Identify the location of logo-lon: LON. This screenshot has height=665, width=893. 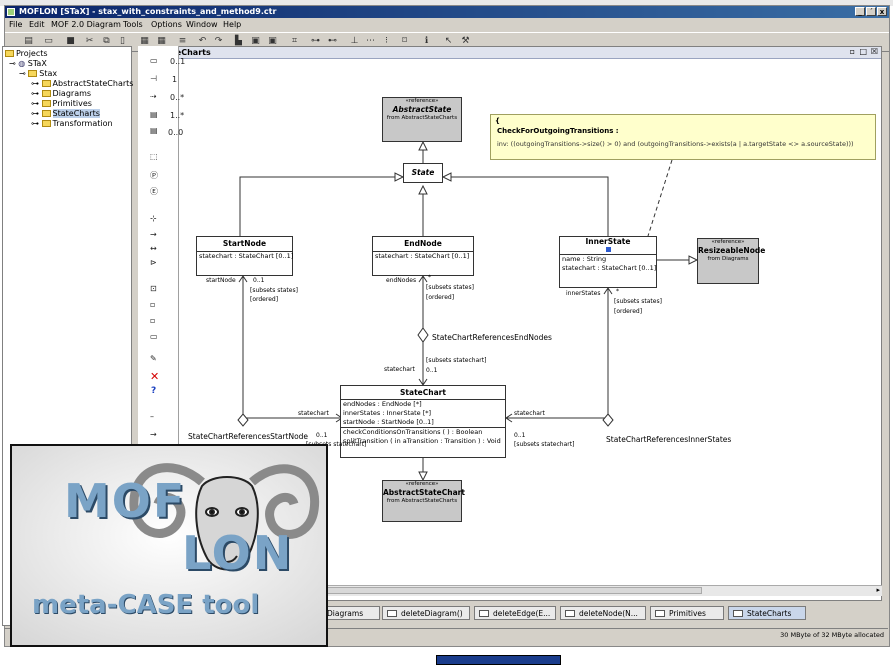
(238, 553).